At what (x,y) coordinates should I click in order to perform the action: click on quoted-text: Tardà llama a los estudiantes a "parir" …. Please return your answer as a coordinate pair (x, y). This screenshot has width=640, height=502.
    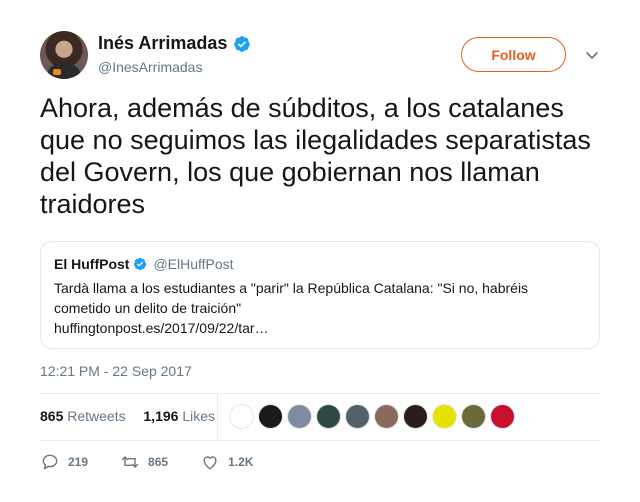
    Looking at the image, I should click on (319, 308).